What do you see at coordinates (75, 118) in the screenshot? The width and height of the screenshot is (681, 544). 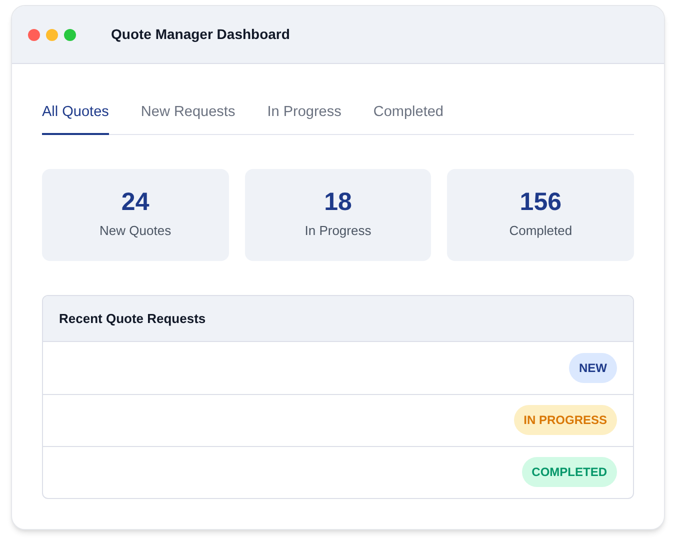 I see `tab: All Quotes` at bounding box center [75, 118].